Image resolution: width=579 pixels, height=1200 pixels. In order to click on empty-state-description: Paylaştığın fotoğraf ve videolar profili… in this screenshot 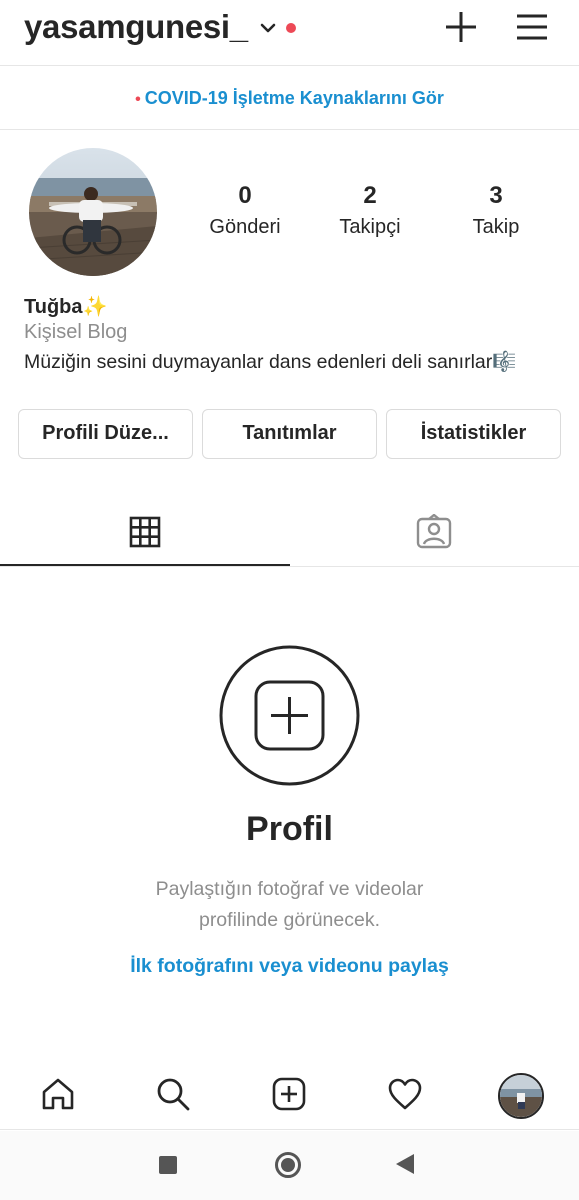, I will do `click(289, 905)`.